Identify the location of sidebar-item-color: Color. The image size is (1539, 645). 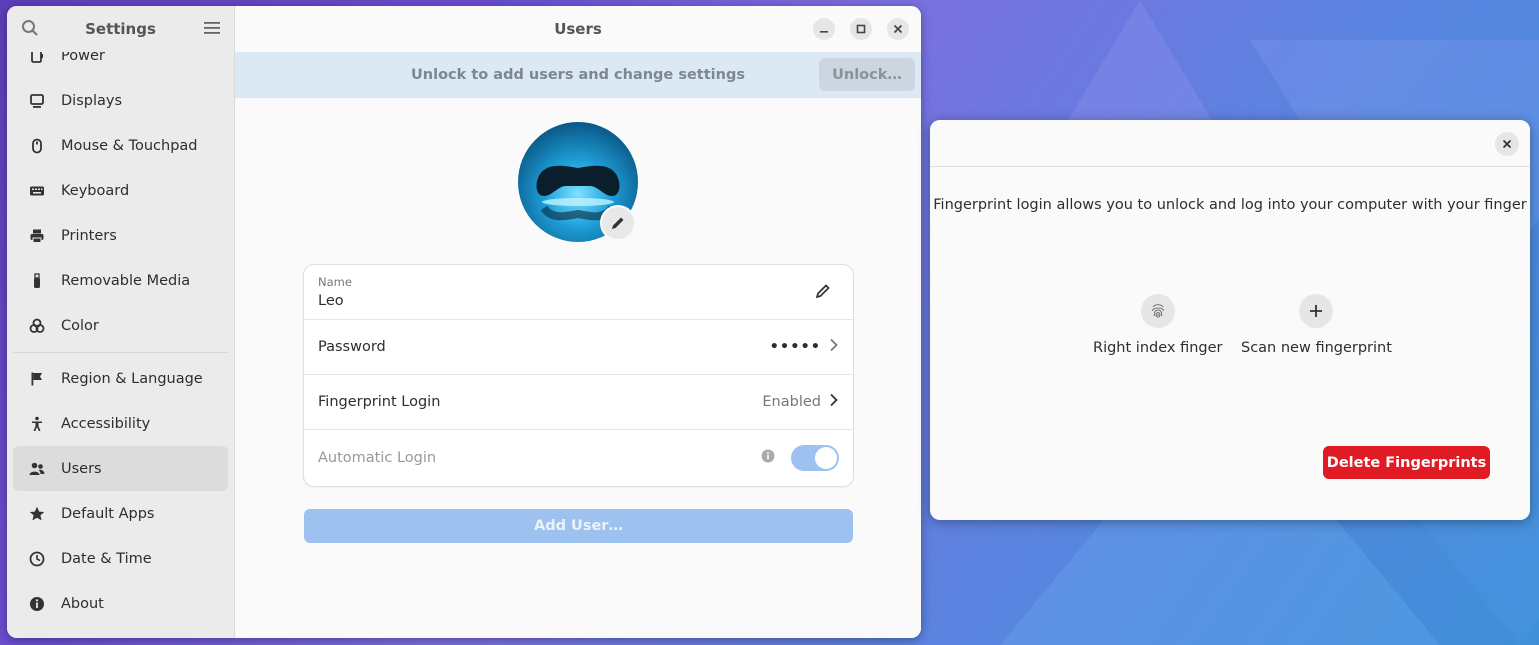
(120, 325).